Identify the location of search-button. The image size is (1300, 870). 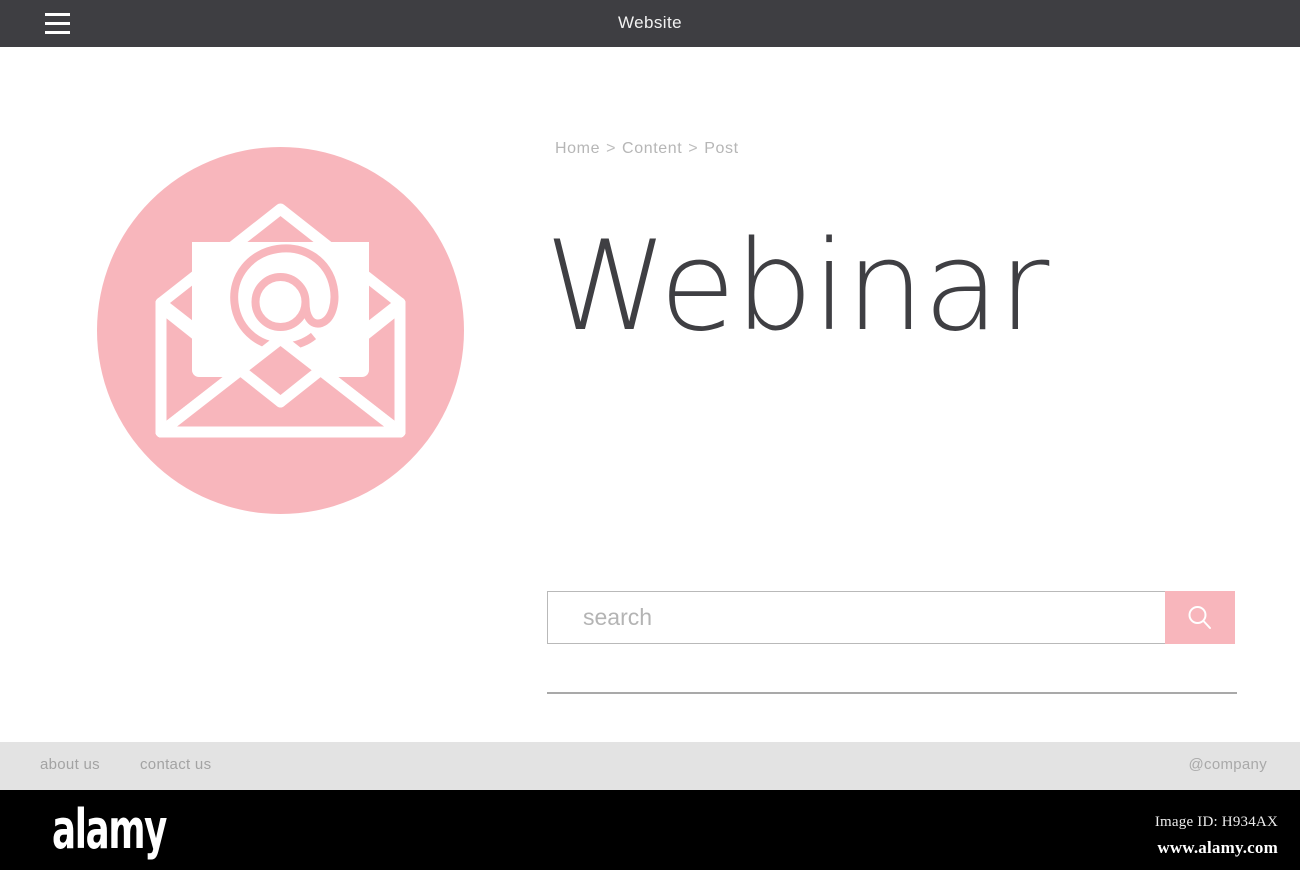
(1200, 617).